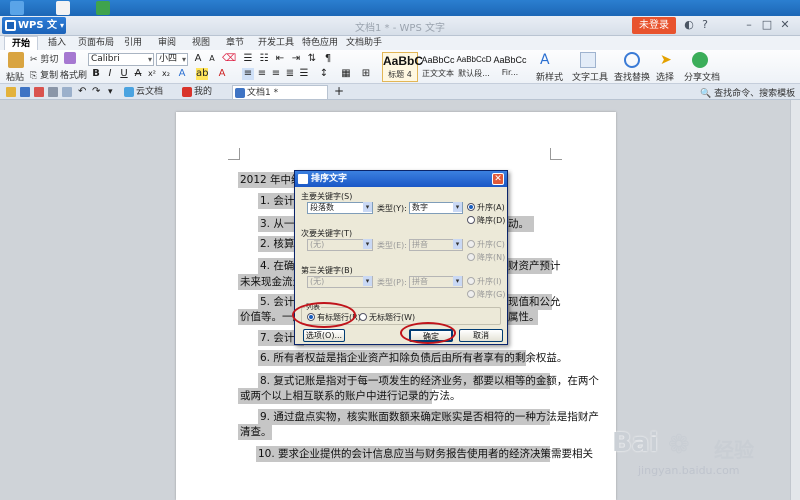  Describe the element at coordinates (248, 74) in the screenshot. I see `align-left-icon: ≡` at that location.